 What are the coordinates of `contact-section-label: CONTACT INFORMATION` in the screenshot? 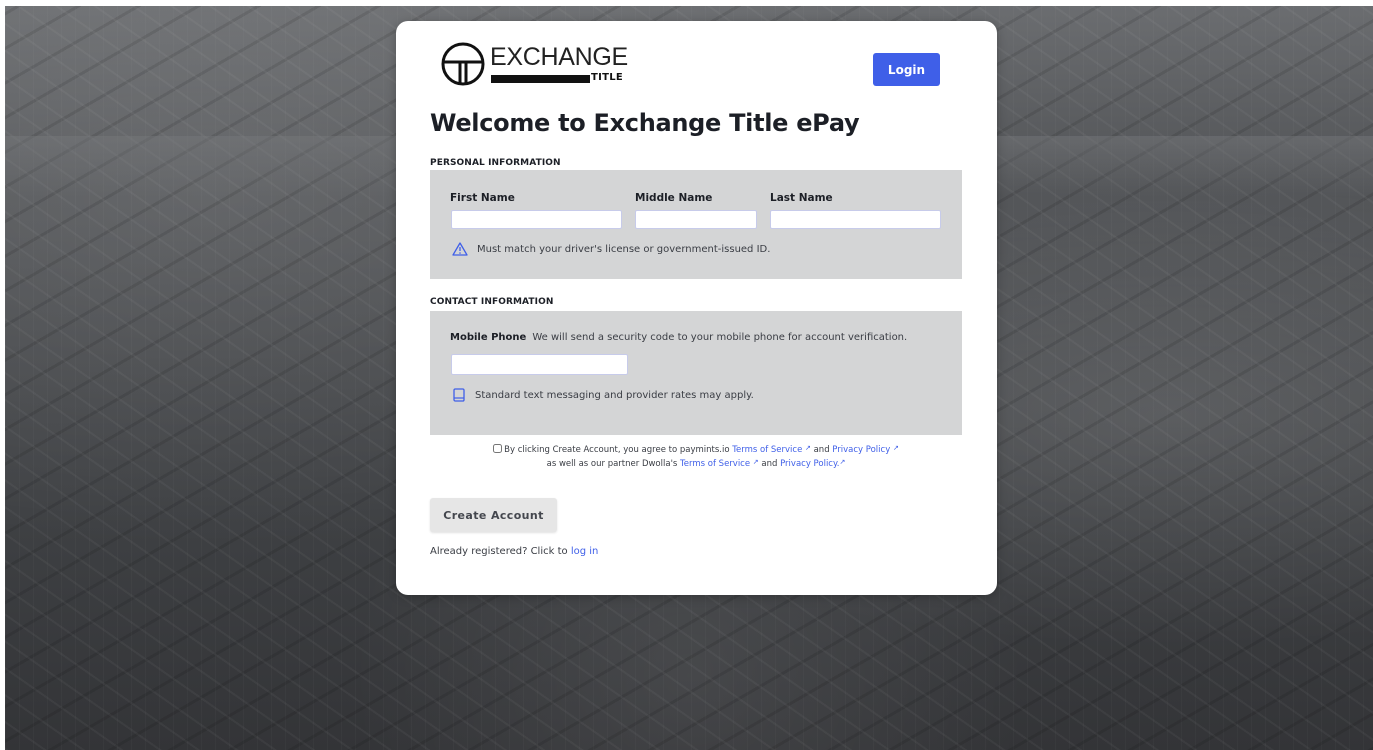 It's located at (492, 302).